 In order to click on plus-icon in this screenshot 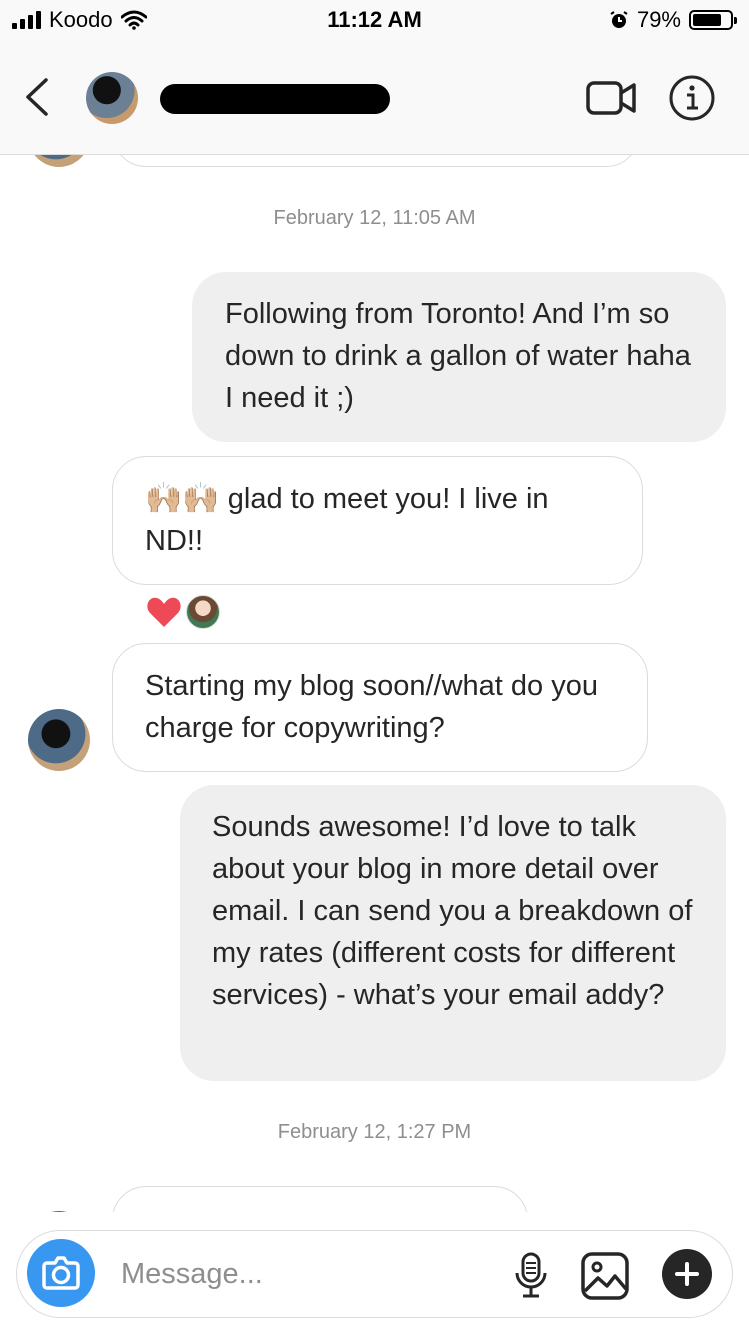, I will do `click(687, 1274)`.